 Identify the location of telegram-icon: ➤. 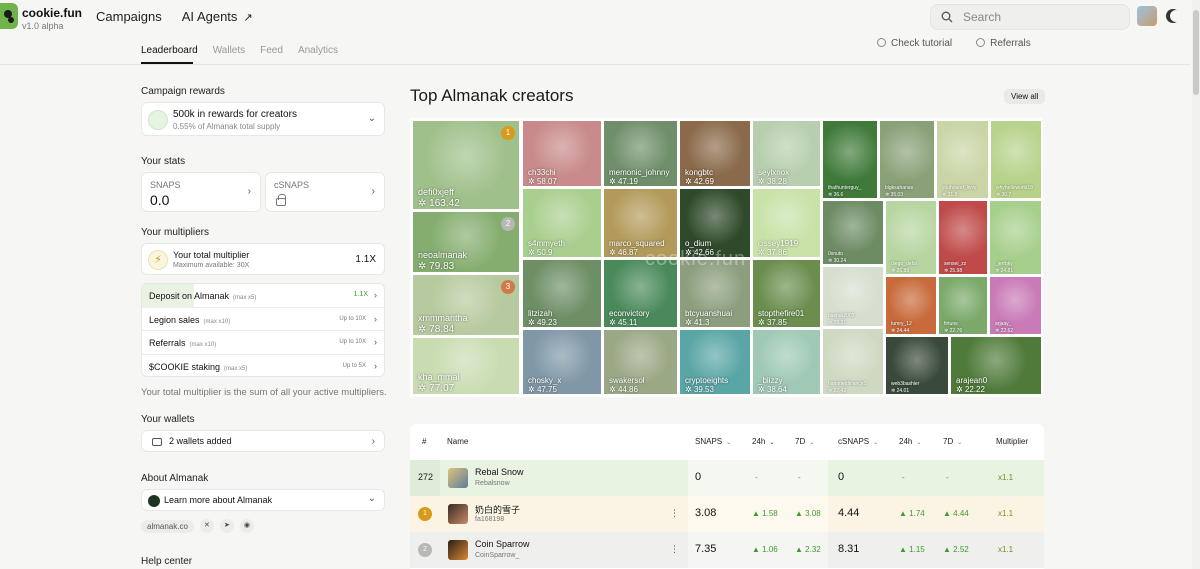
(226, 526).